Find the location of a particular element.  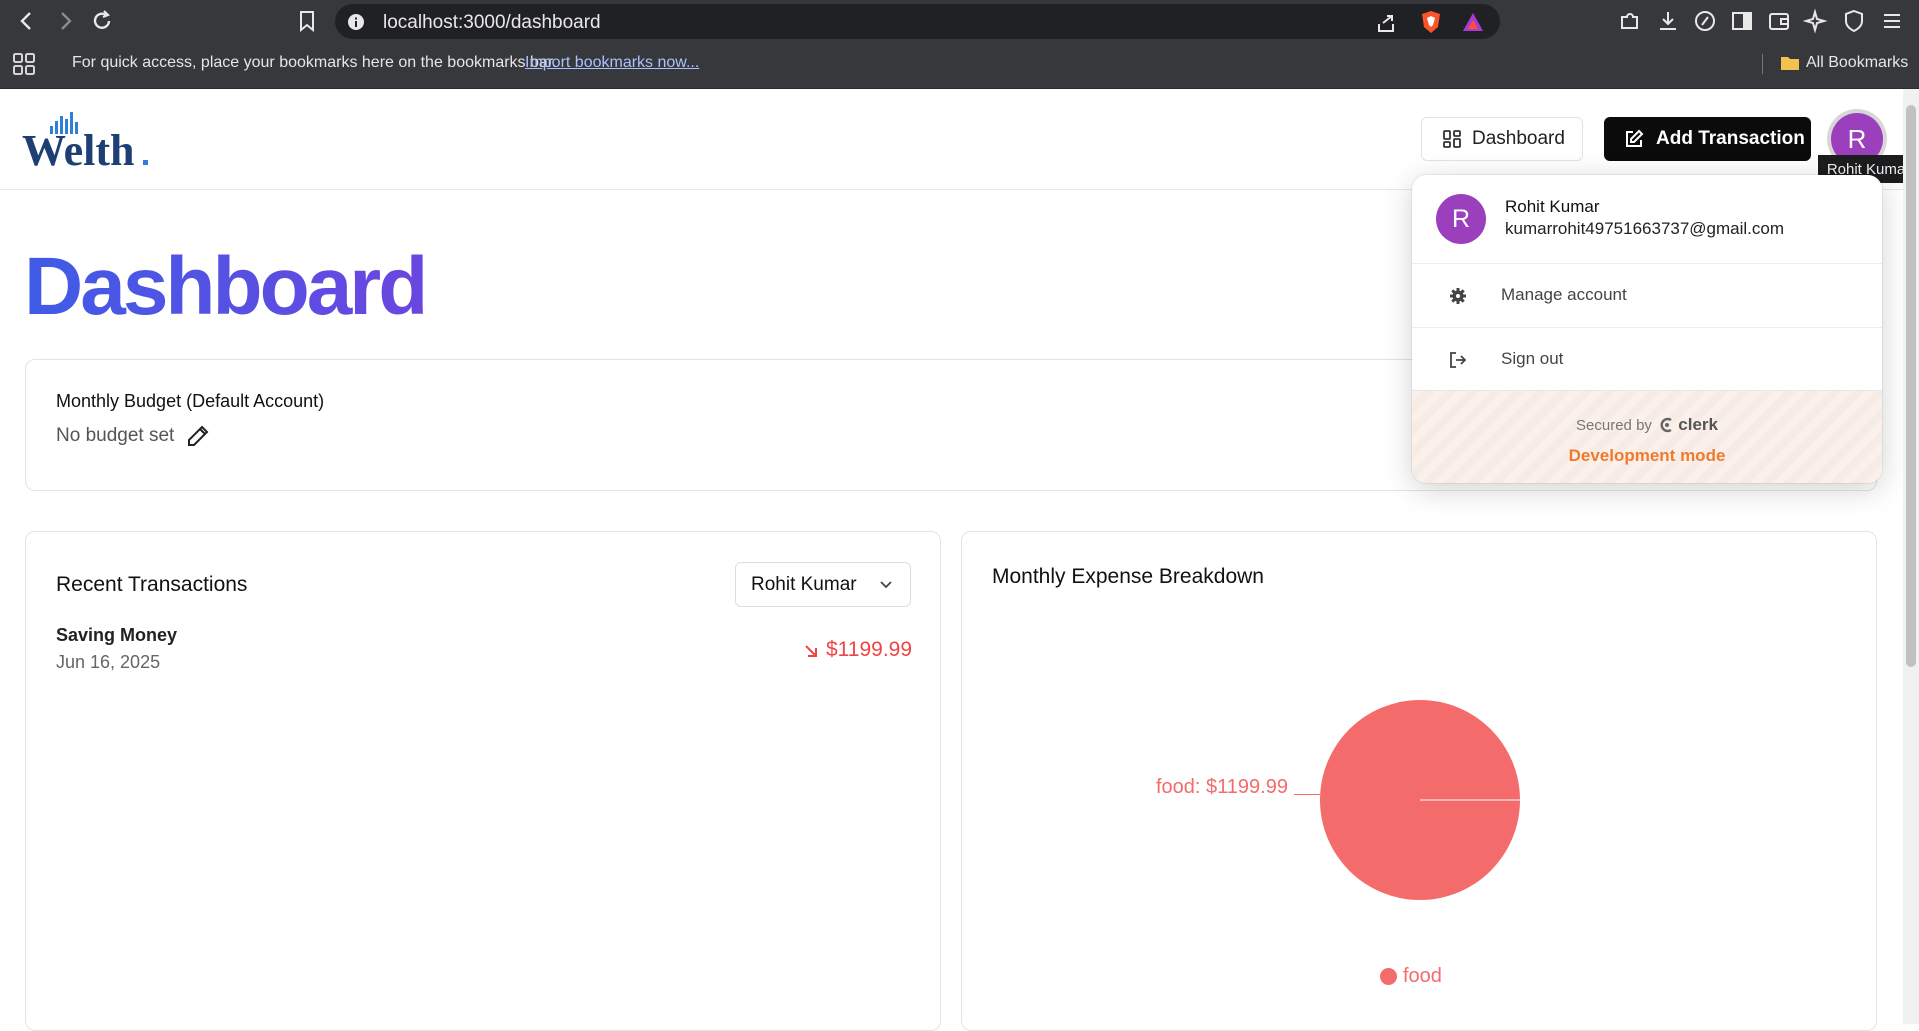

address-bar: localhost:3000/dashboard is located at coordinates (917, 21).